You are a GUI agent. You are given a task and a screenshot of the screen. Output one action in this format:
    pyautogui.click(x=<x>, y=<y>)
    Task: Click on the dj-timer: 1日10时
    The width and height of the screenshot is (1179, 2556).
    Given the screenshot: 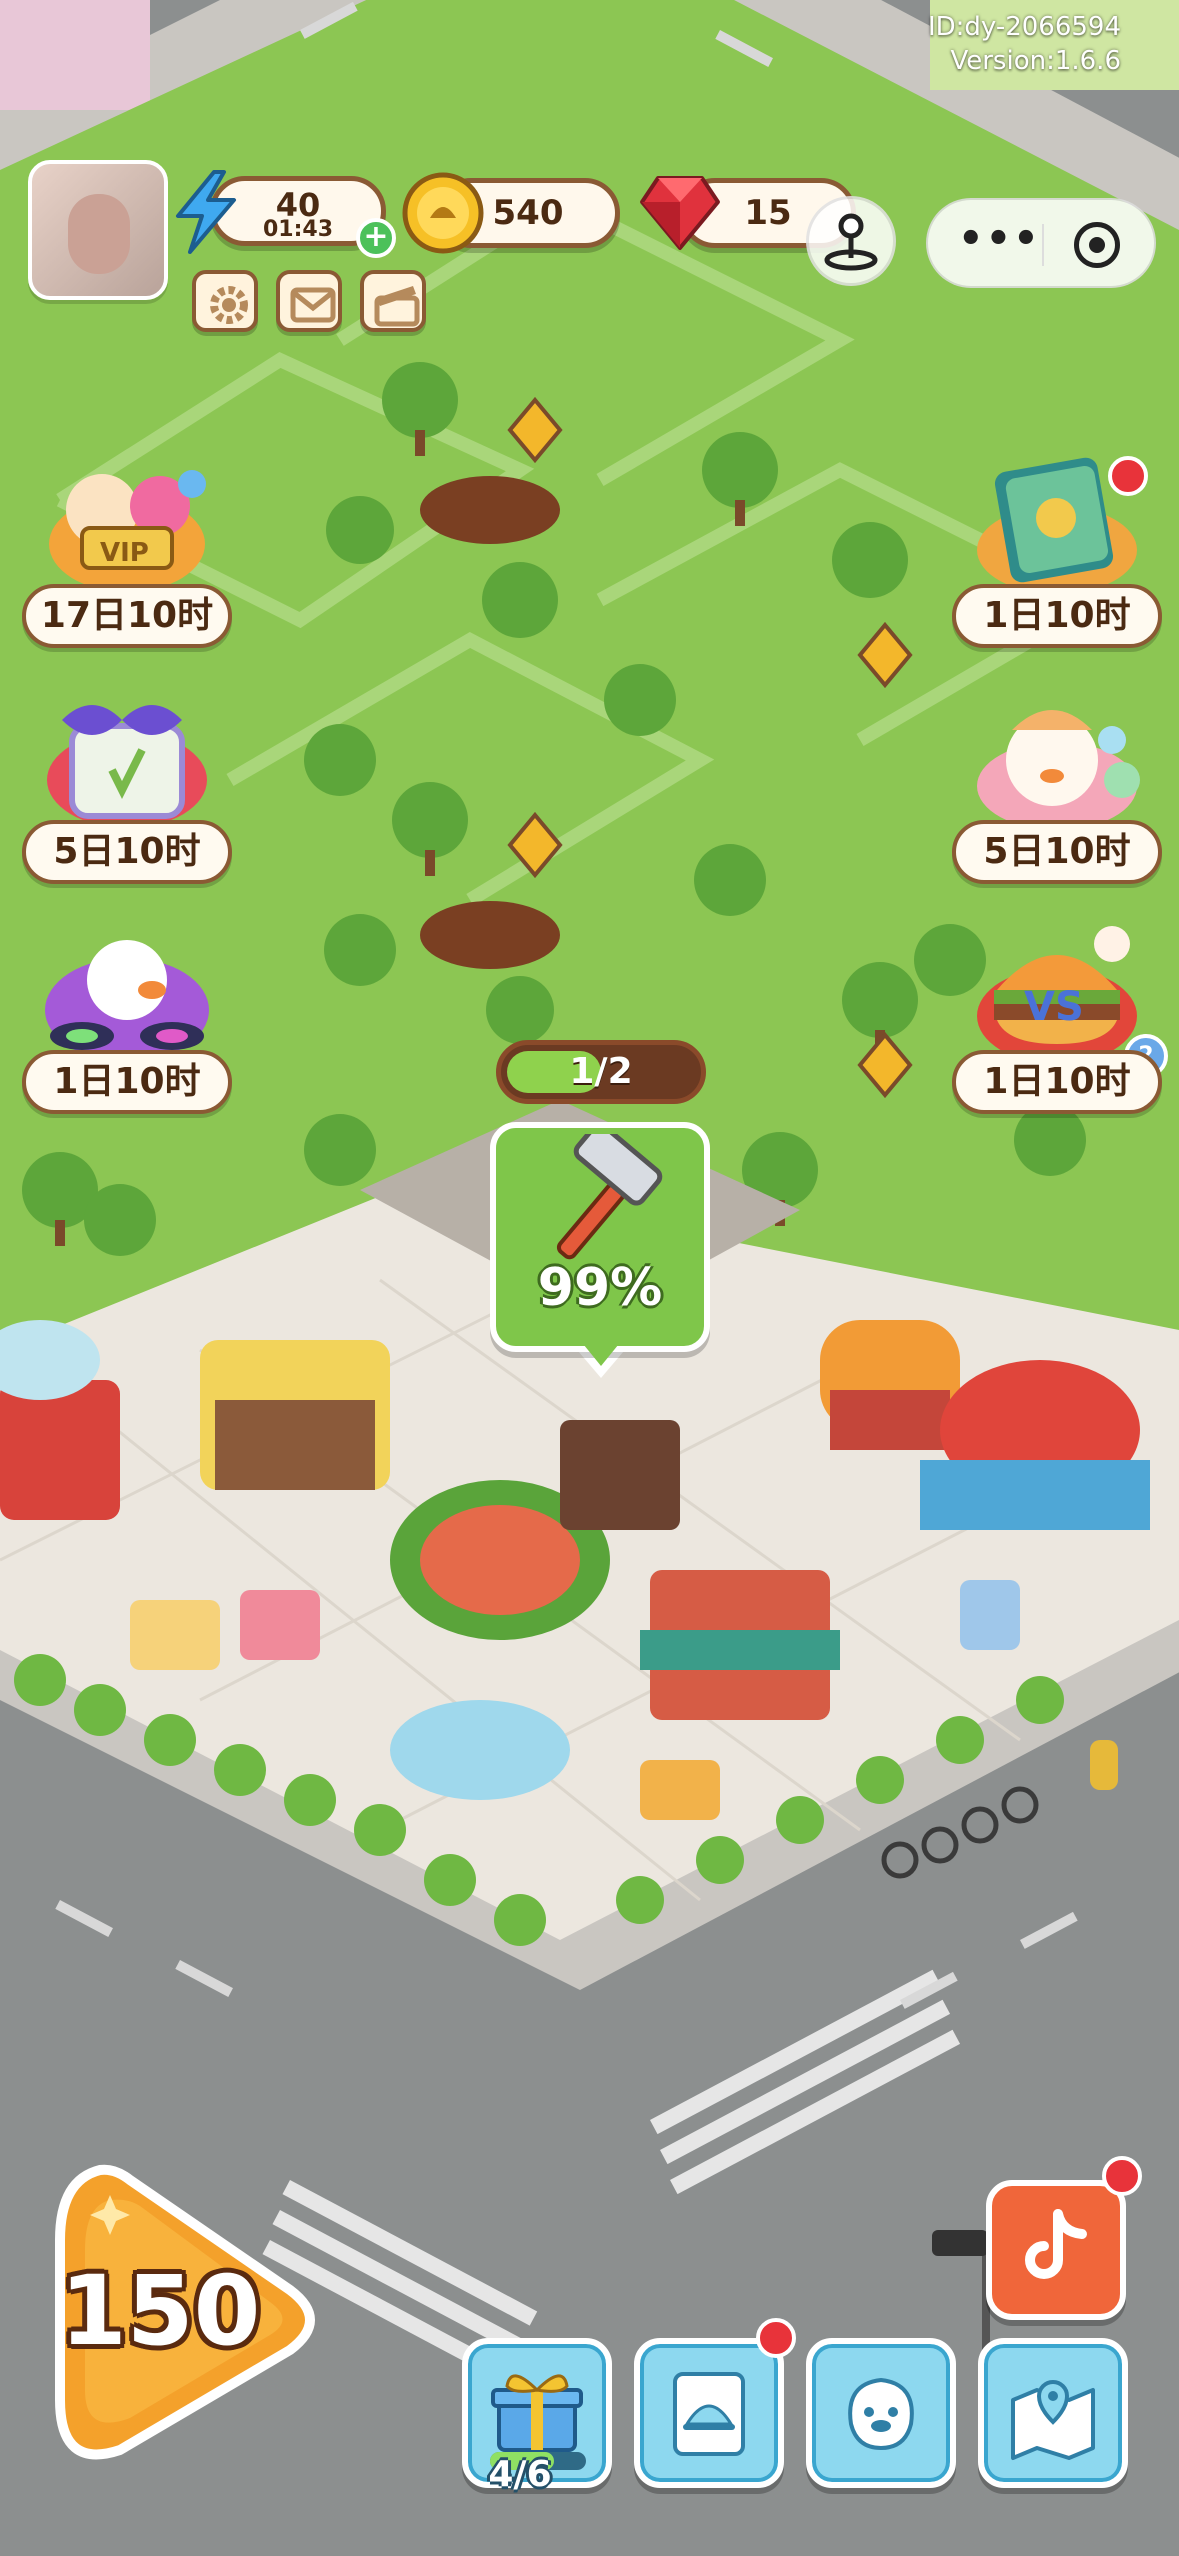 What is the action you would take?
    pyautogui.click(x=127, y=1082)
    